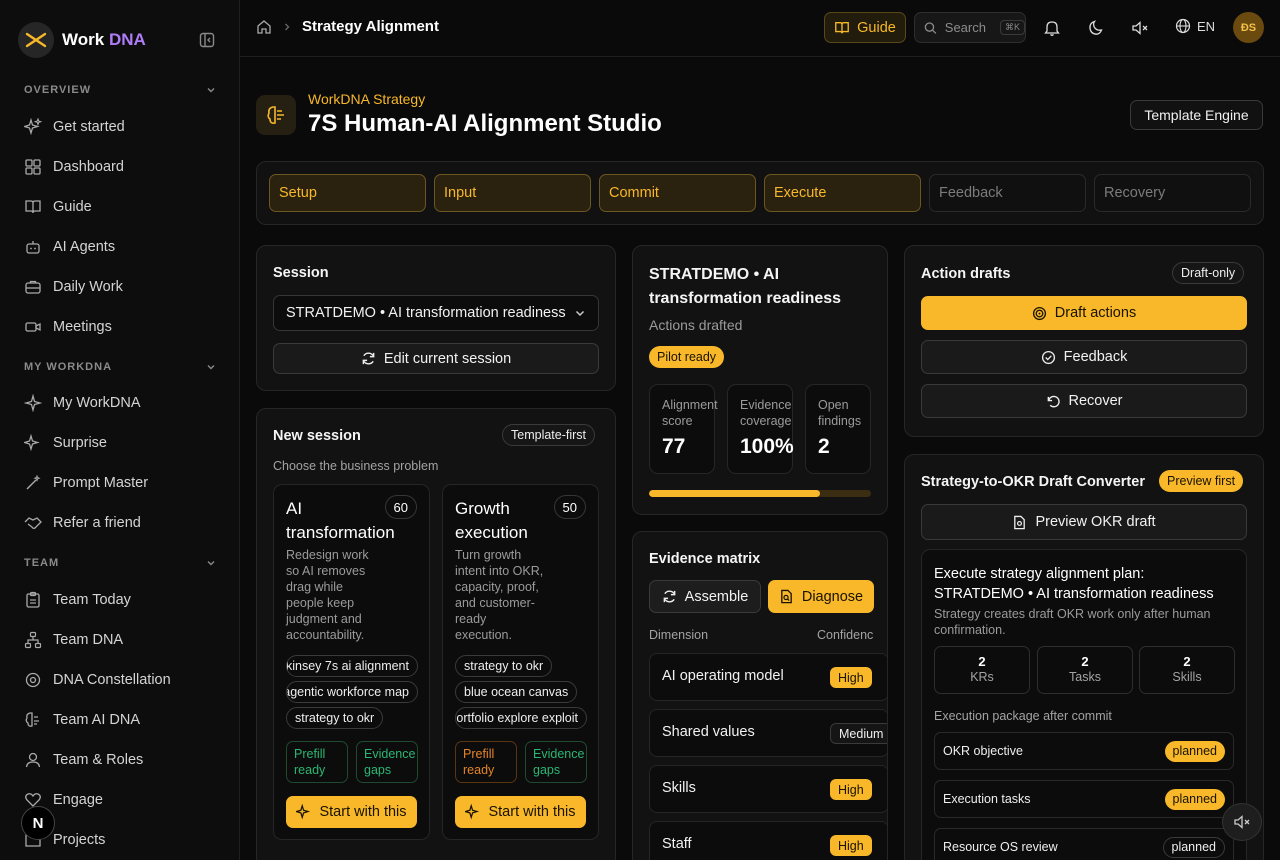 The image size is (1280, 860). I want to click on sidebar-item-refer: Refer a friend, so click(124, 523).